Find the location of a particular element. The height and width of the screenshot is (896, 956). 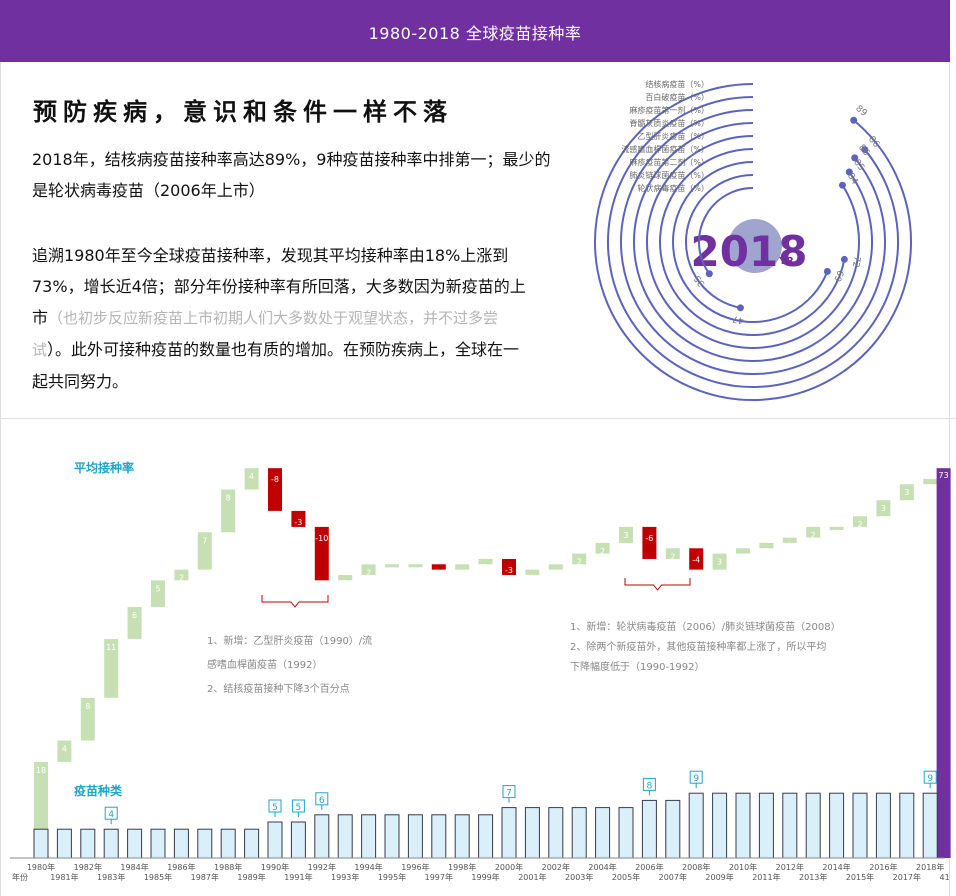

vaccine-count-label: 5 is located at coordinates (275, 808).